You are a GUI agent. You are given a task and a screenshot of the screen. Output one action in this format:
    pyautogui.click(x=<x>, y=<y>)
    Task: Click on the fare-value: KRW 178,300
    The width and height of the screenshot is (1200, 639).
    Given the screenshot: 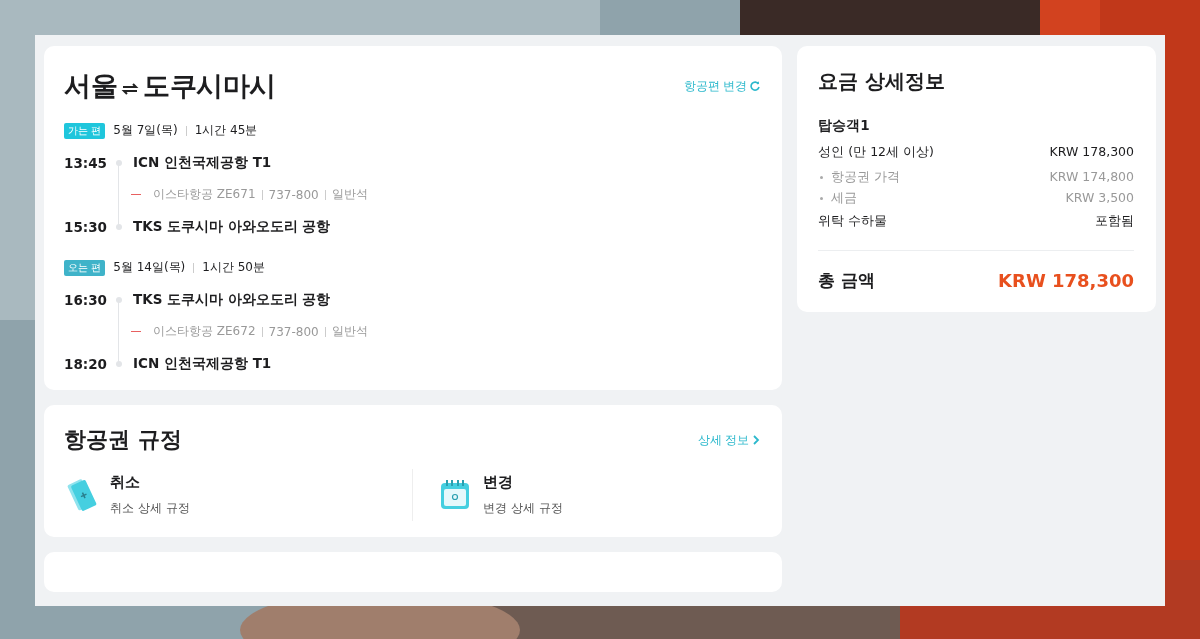 What is the action you would take?
    pyautogui.click(x=1091, y=152)
    